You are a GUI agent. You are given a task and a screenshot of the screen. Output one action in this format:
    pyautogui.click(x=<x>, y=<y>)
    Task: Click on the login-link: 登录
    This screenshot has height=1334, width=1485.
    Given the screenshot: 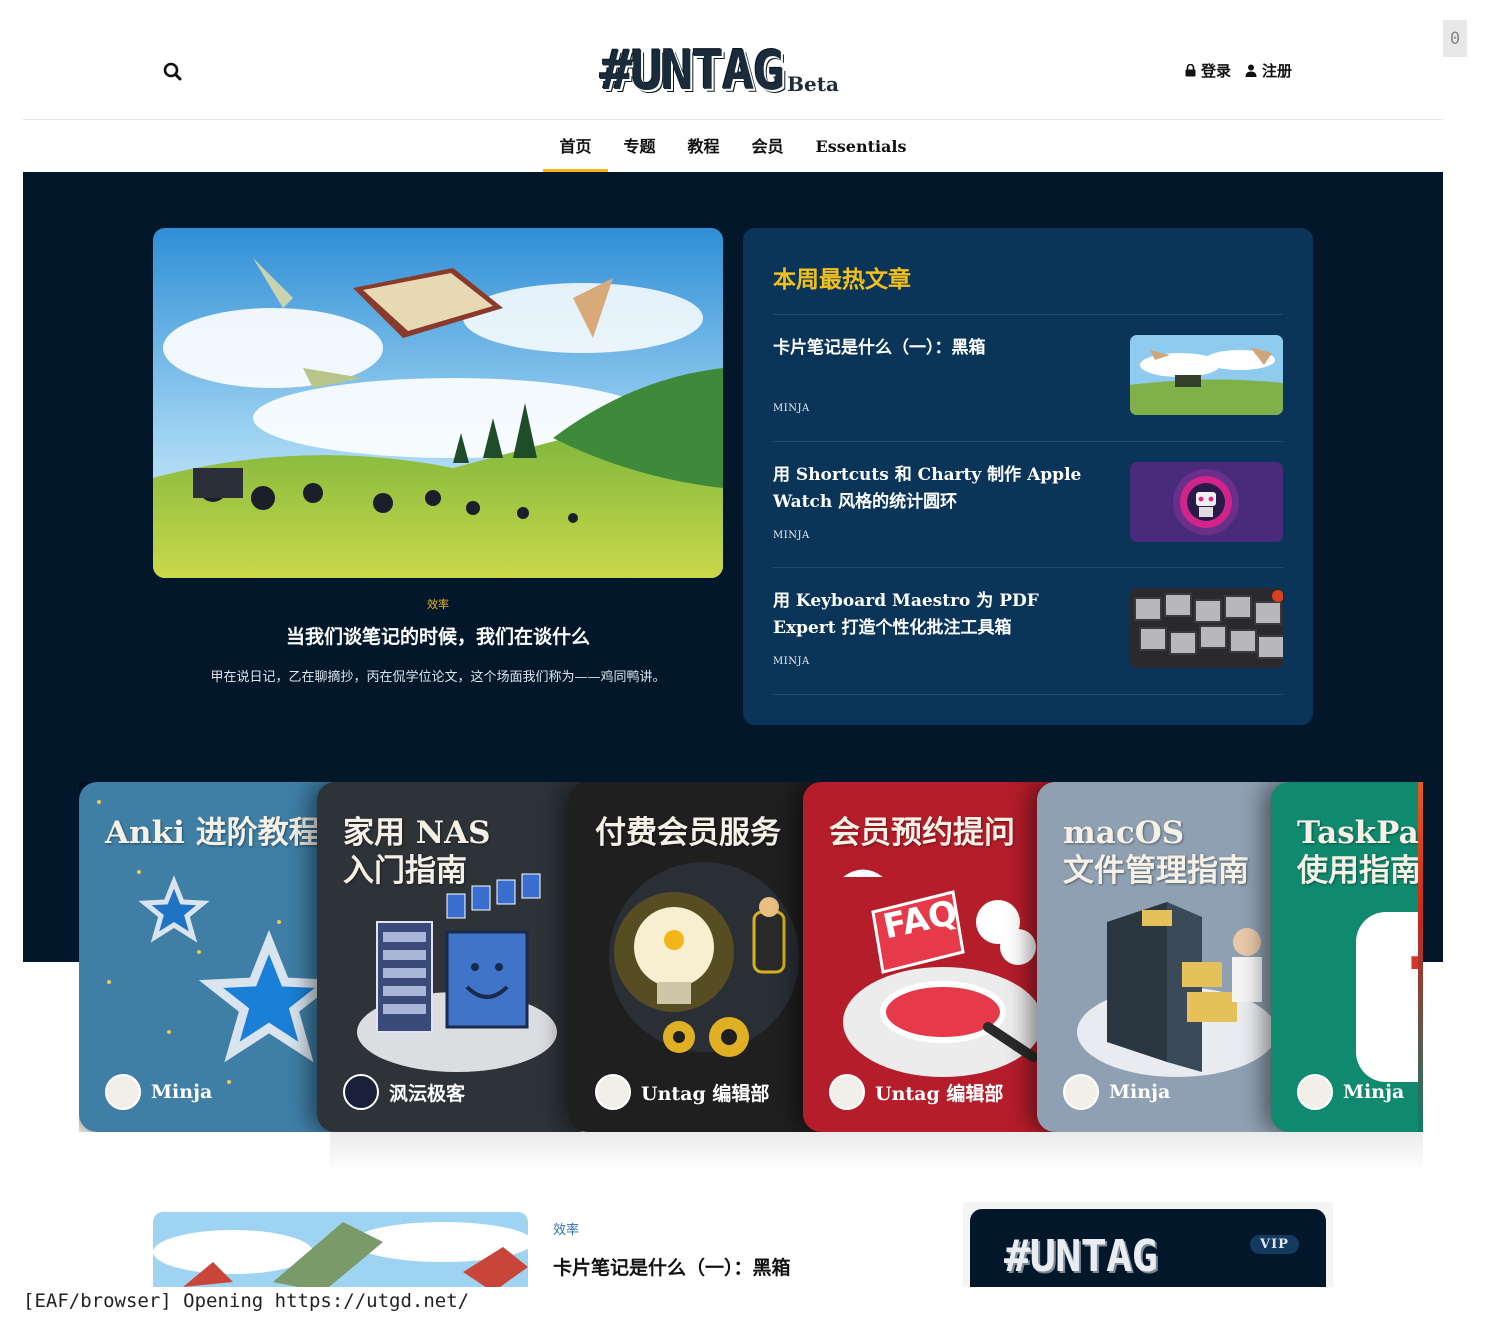 What is the action you would take?
    pyautogui.click(x=1208, y=70)
    